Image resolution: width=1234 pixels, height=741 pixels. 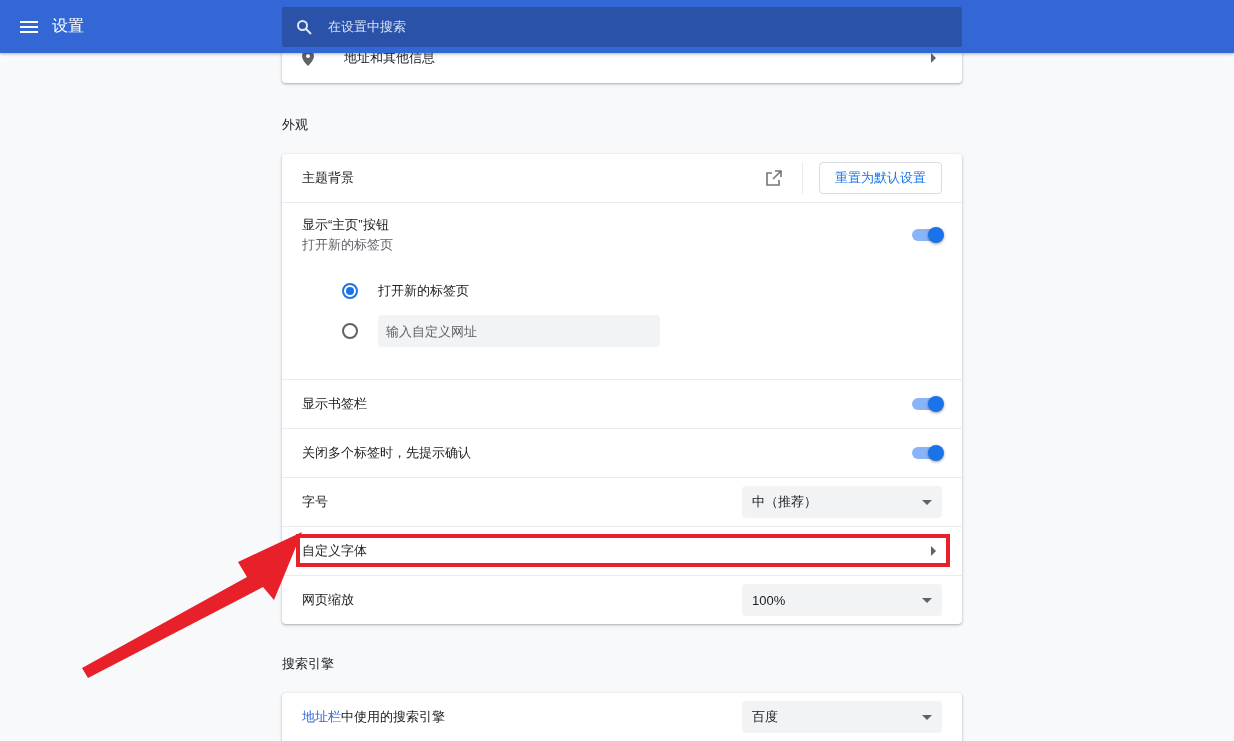 I want to click on search-icon, so click(x=304, y=26).